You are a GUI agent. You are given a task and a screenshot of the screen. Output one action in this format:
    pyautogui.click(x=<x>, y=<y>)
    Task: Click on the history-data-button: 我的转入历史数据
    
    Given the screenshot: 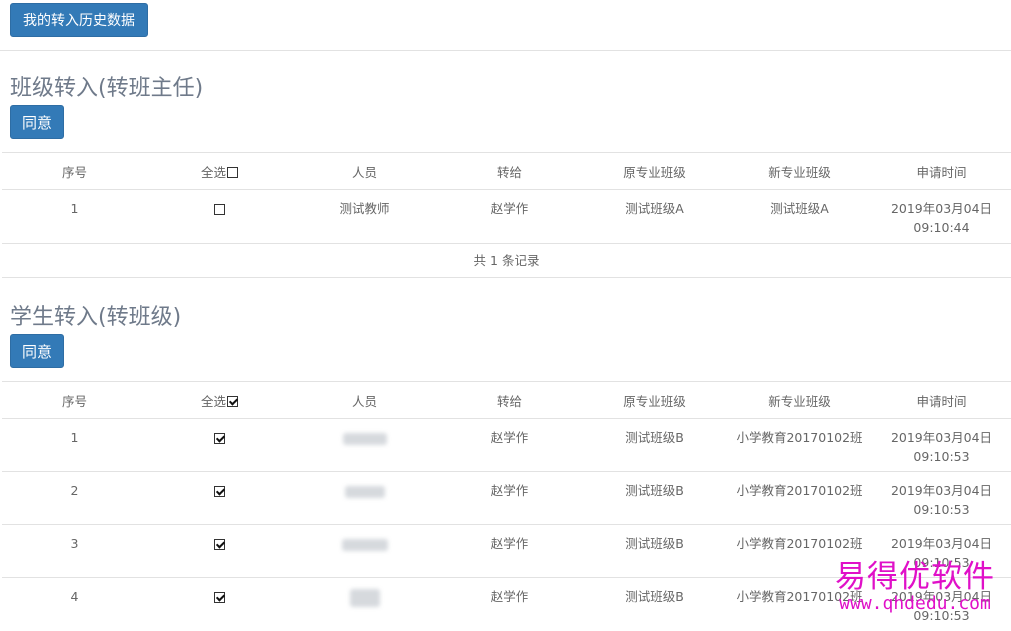 What is the action you would take?
    pyautogui.click(x=79, y=20)
    